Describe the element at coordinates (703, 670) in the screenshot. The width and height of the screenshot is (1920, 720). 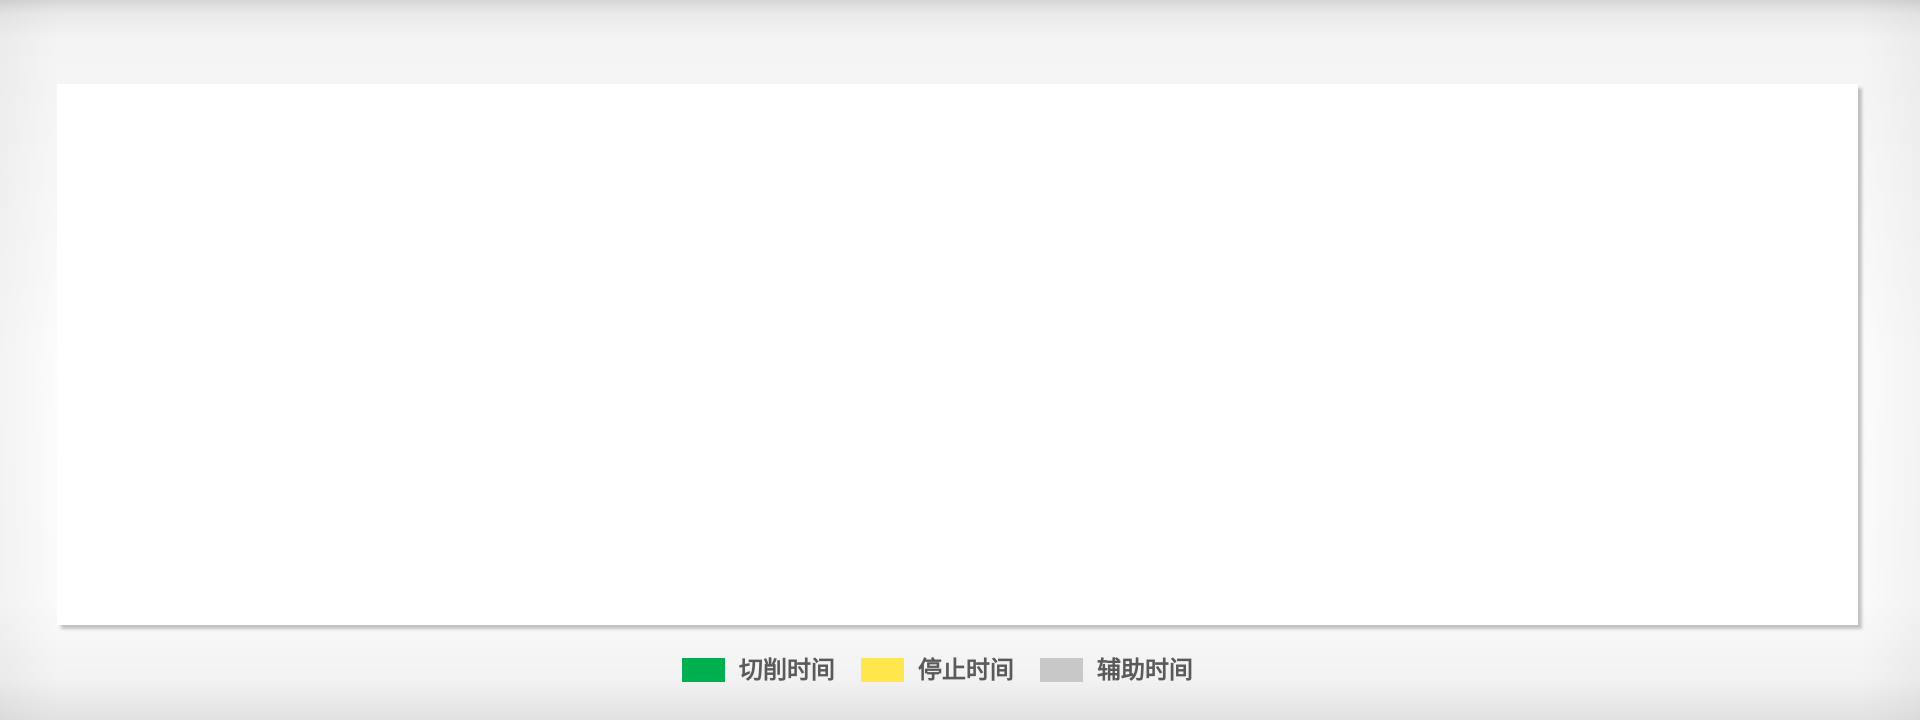
I see `legend-swatch-cutting-time` at that location.